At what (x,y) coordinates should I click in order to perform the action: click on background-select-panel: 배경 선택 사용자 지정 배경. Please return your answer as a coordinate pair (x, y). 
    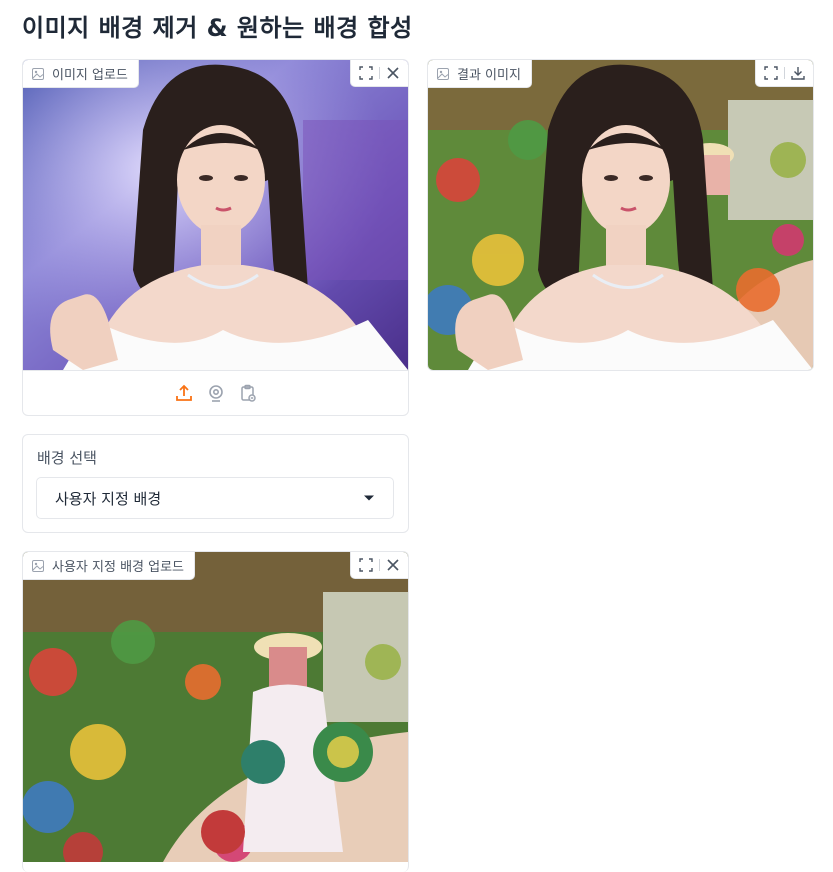
    Looking at the image, I should click on (215, 483).